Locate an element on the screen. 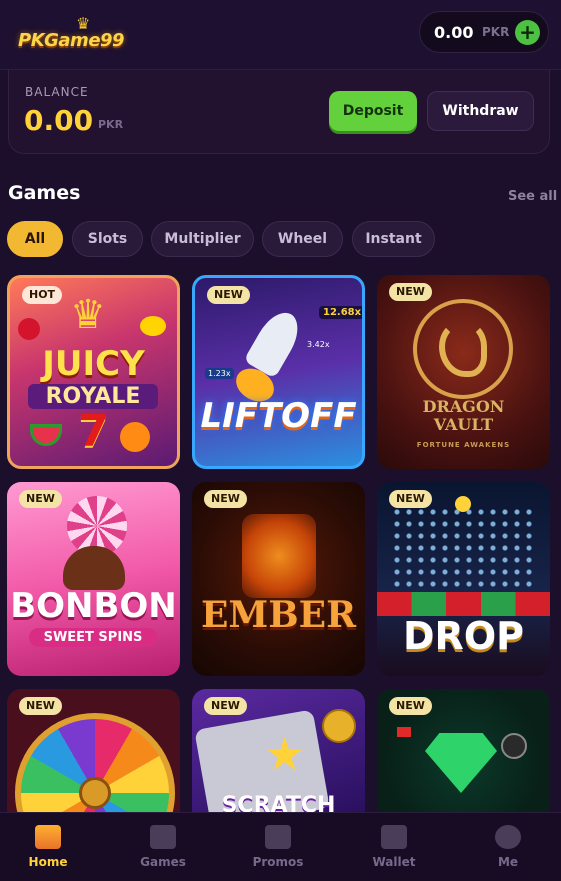 This screenshot has width=561, height=881. game-title-line1: JUICY is located at coordinates (93, 364).